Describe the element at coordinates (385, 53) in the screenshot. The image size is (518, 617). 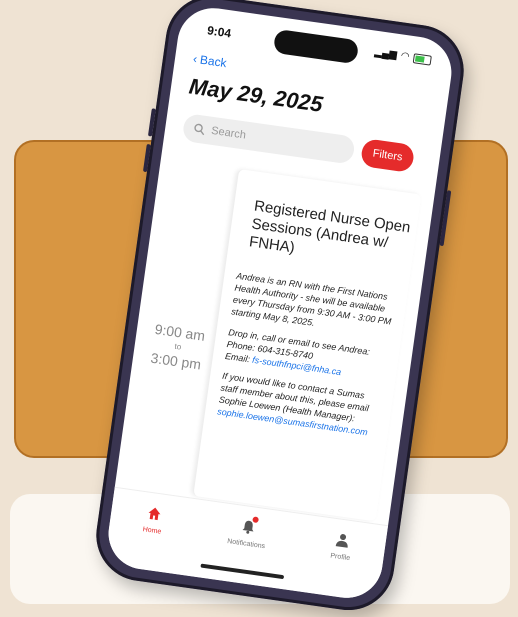
I see `signal-icon: ▂▄▆` at that location.